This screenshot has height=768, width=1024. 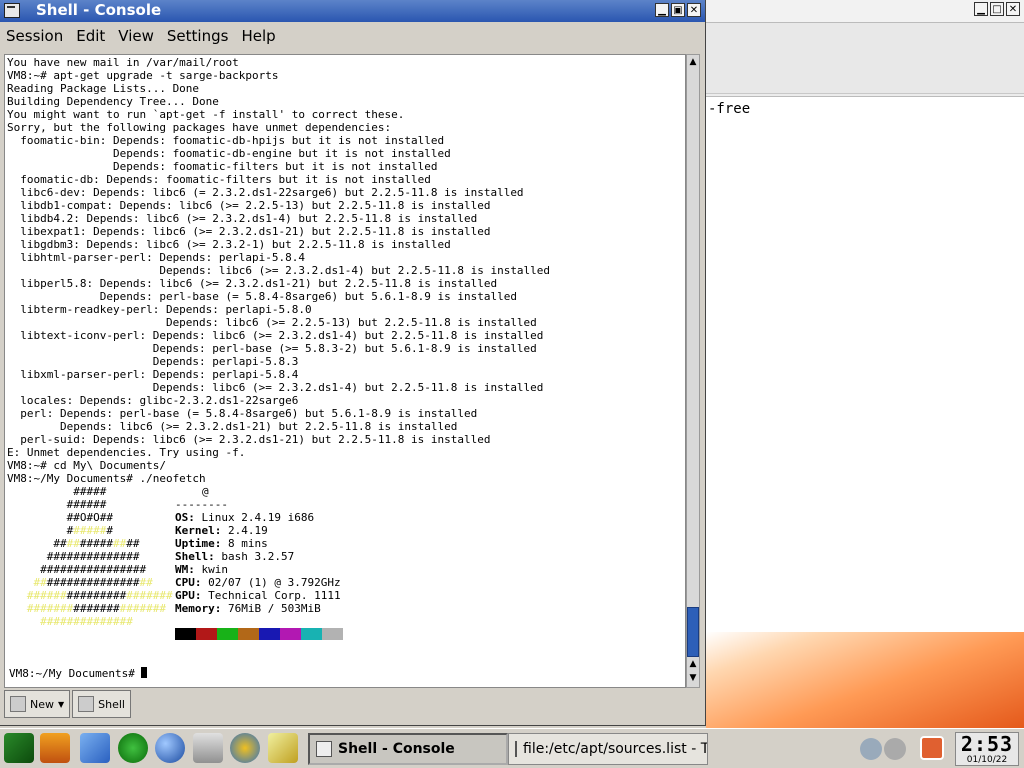 I want to click on new-session-label: New, so click(x=42, y=704).